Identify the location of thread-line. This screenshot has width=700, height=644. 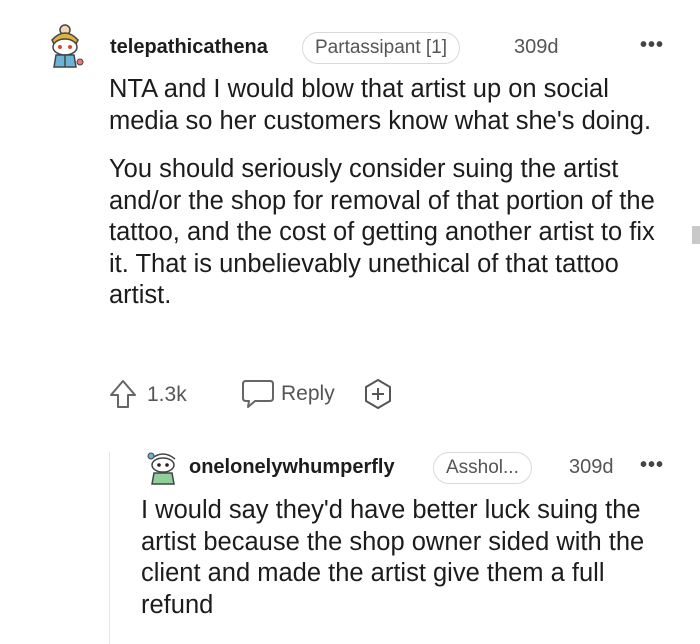
(109, 548).